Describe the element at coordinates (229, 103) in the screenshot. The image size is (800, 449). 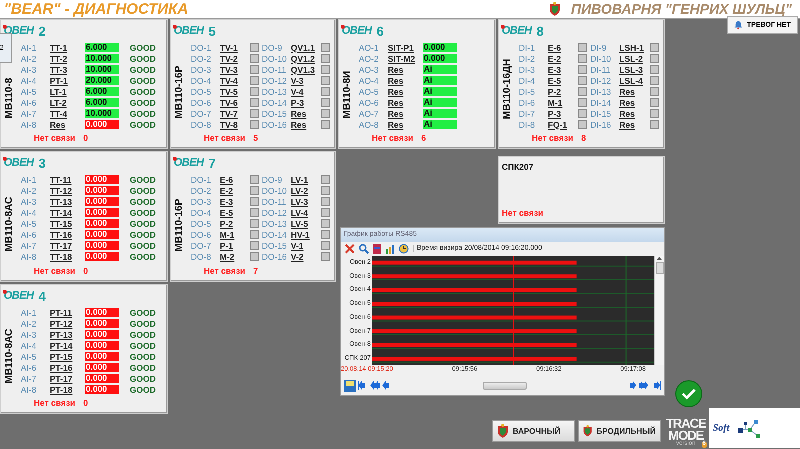
I see `tag-label: TV-6` at that location.